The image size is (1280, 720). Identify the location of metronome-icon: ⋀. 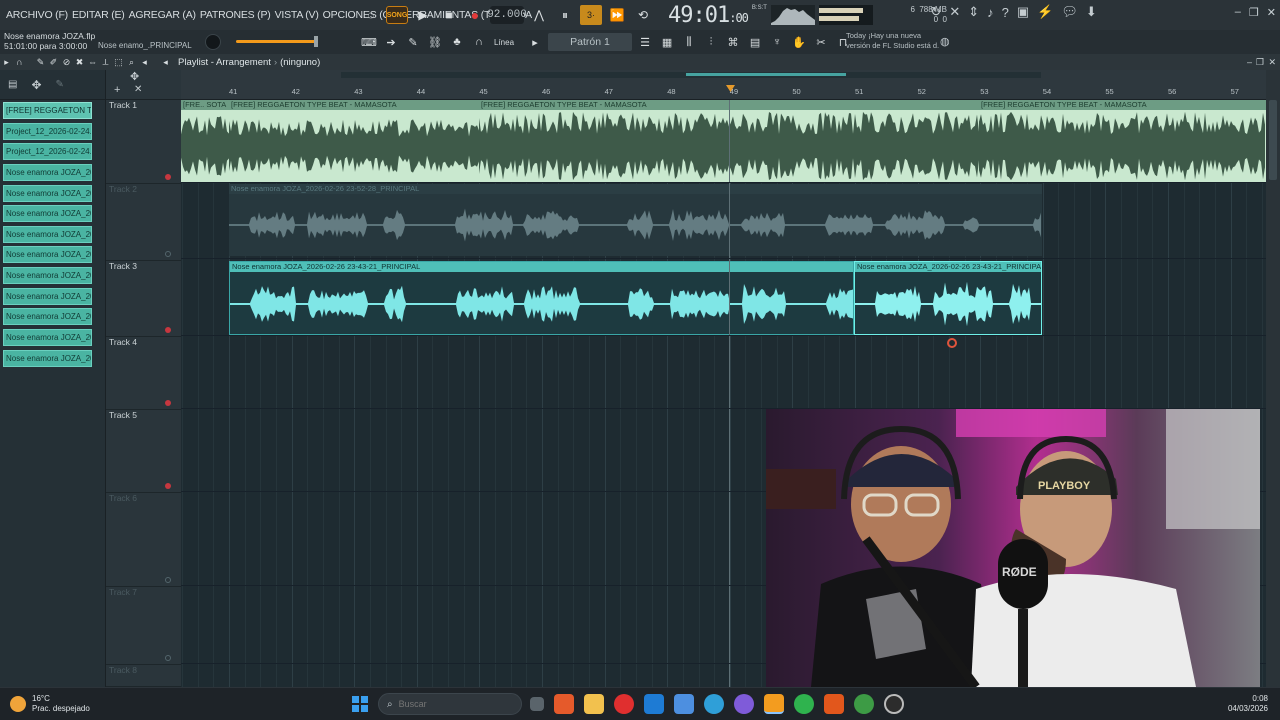
(539, 15).